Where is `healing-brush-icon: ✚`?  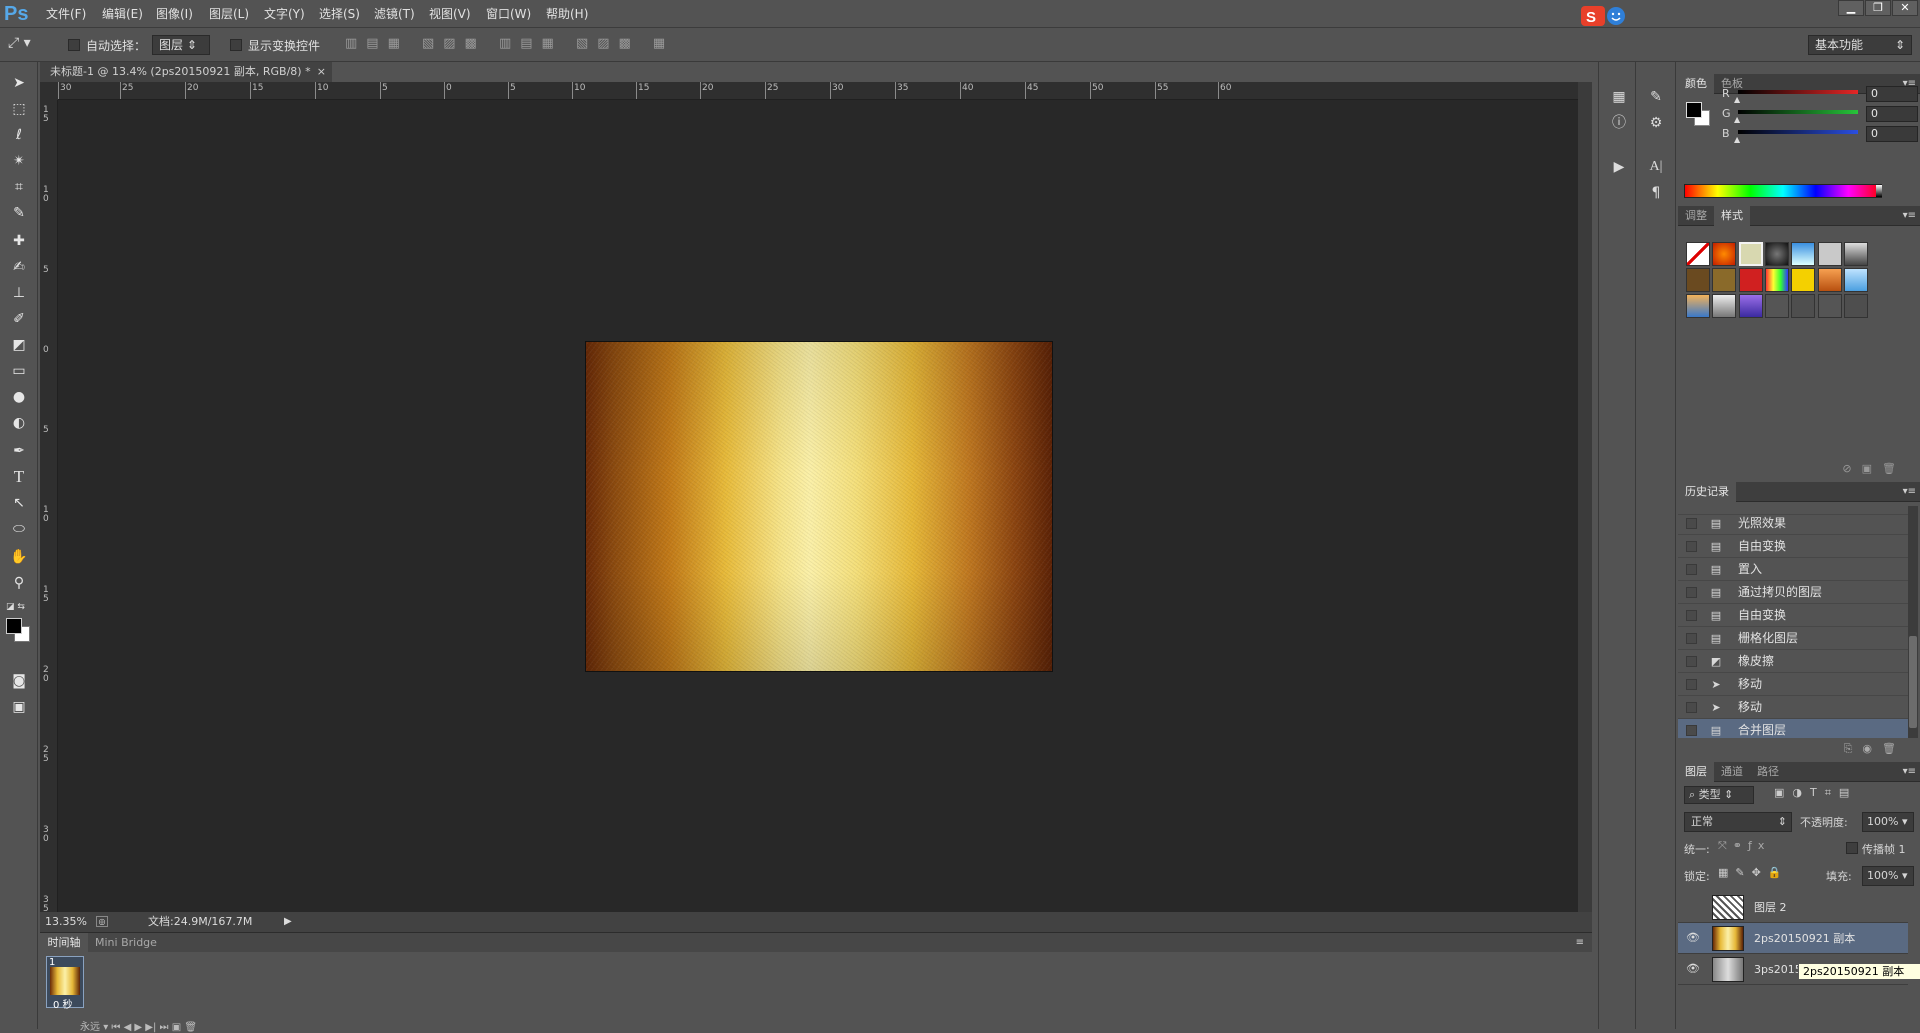
healing-brush-icon: ✚ is located at coordinates (19, 241).